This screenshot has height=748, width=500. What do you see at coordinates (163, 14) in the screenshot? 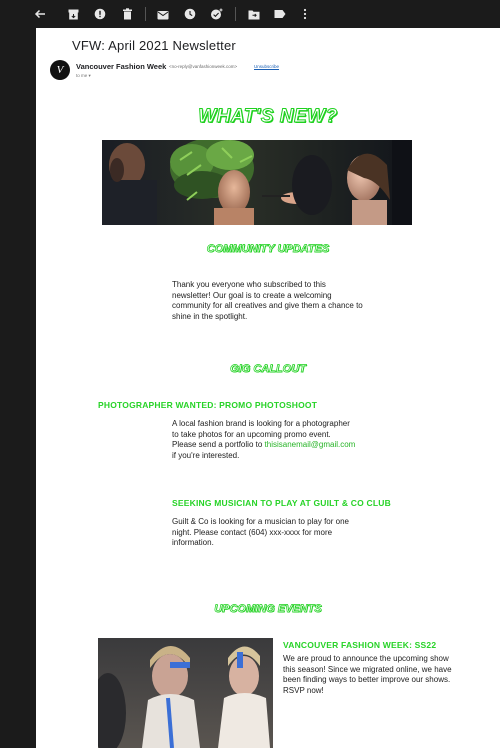
I see `mark-unread-icon` at bounding box center [163, 14].